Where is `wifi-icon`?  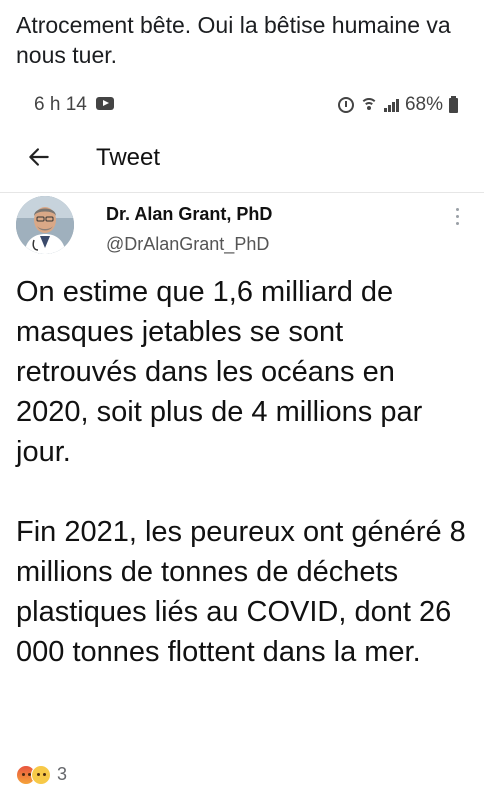 wifi-icon is located at coordinates (368, 105).